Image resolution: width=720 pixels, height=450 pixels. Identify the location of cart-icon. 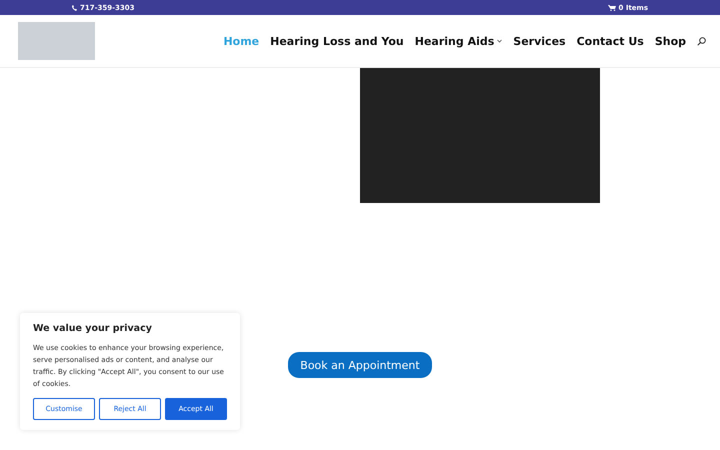
(612, 7).